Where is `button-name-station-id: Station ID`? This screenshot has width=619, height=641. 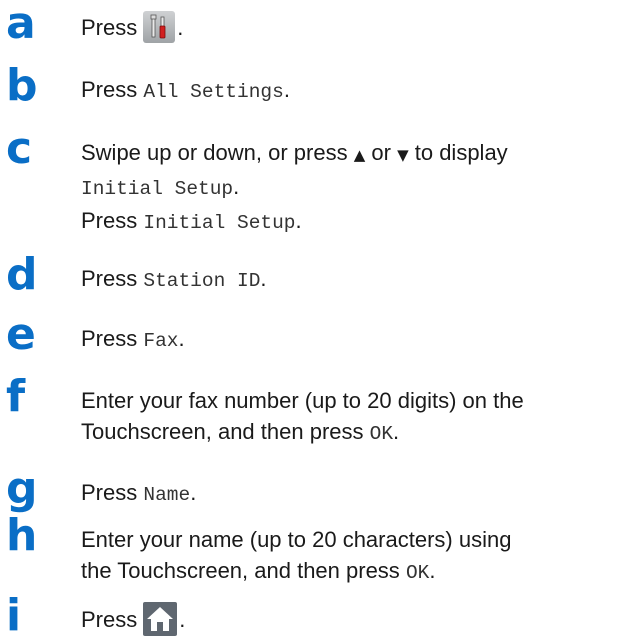 button-name-station-id: Station ID is located at coordinates (202, 281).